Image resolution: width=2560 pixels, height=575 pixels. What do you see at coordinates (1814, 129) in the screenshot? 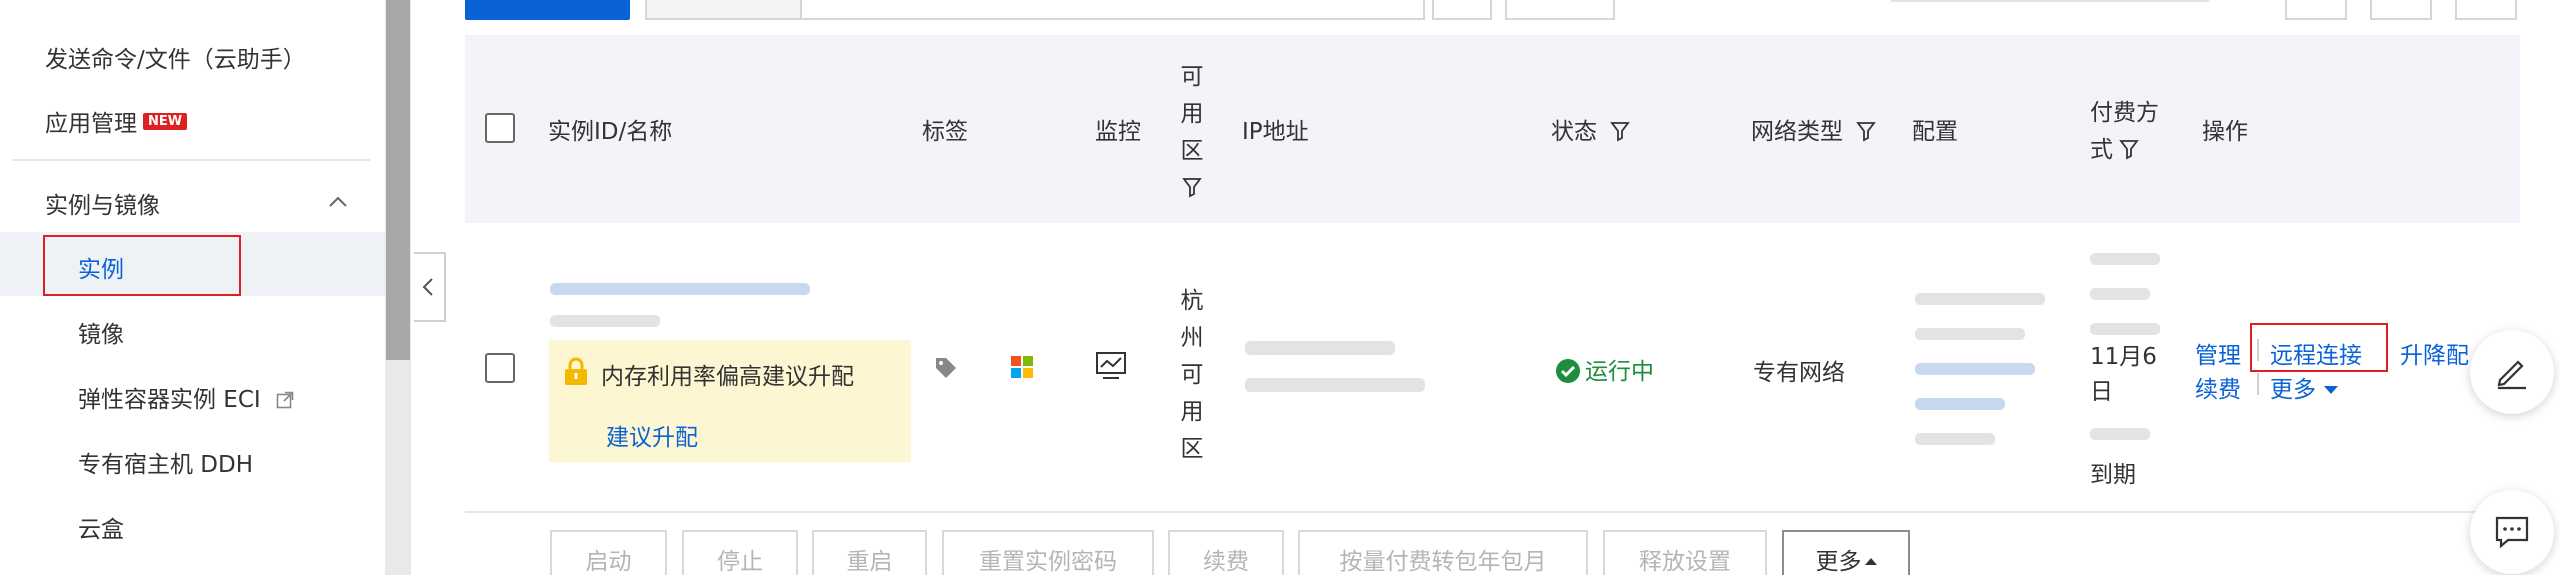
I see `col-network: 网络类型` at bounding box center [1814, 129].